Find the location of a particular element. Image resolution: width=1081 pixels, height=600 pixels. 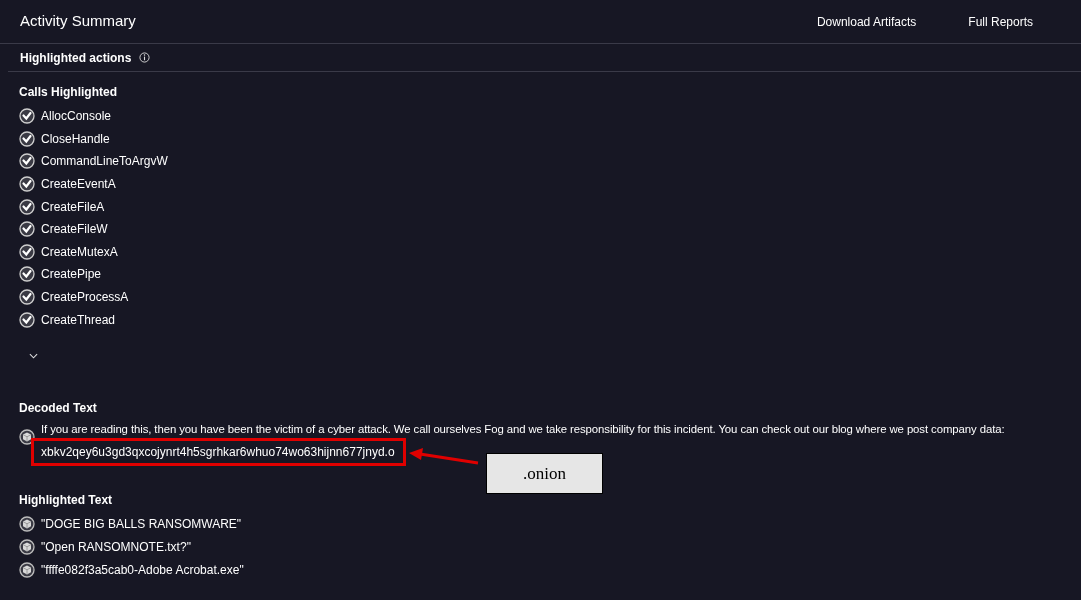

annotation-label: .onion is located at coordinates (544, 473).